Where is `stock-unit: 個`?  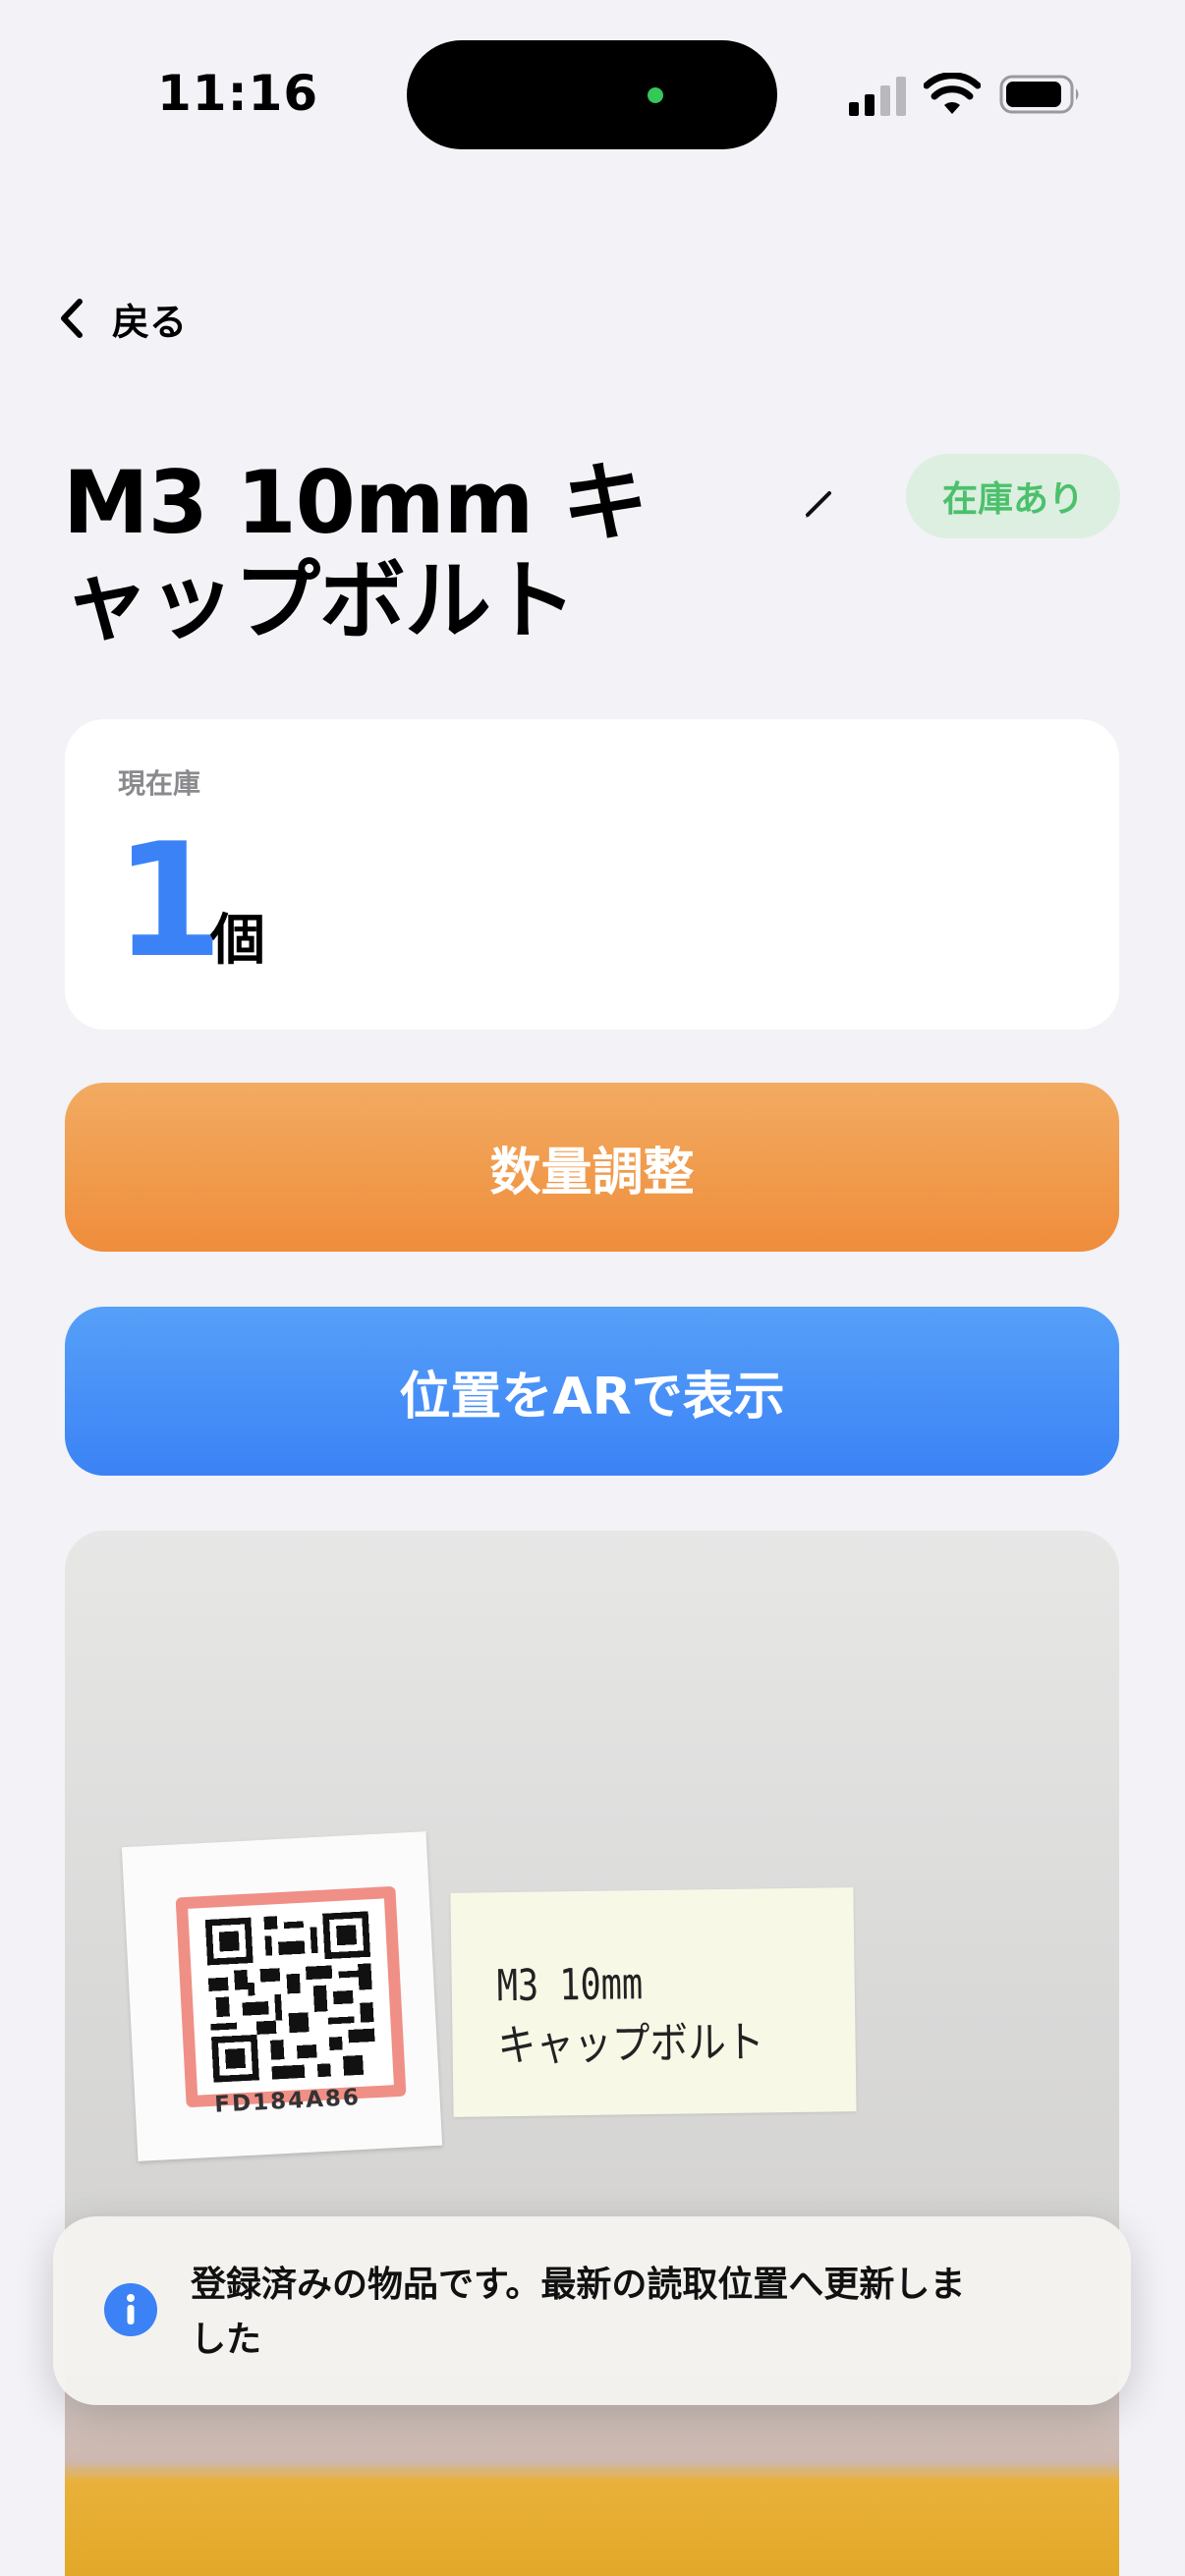 stock-unit: 個 is located at coordinates (238, 941).